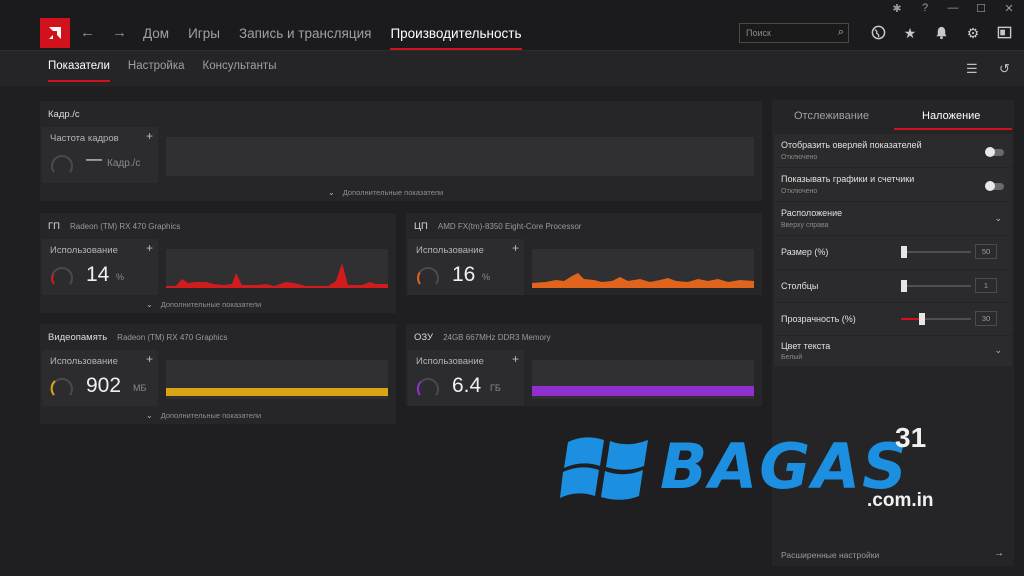  What do you see at coordinates (999, 553) in the screenshot?
I see `arrow-right-icon: →` at bounding box center [999, 553].